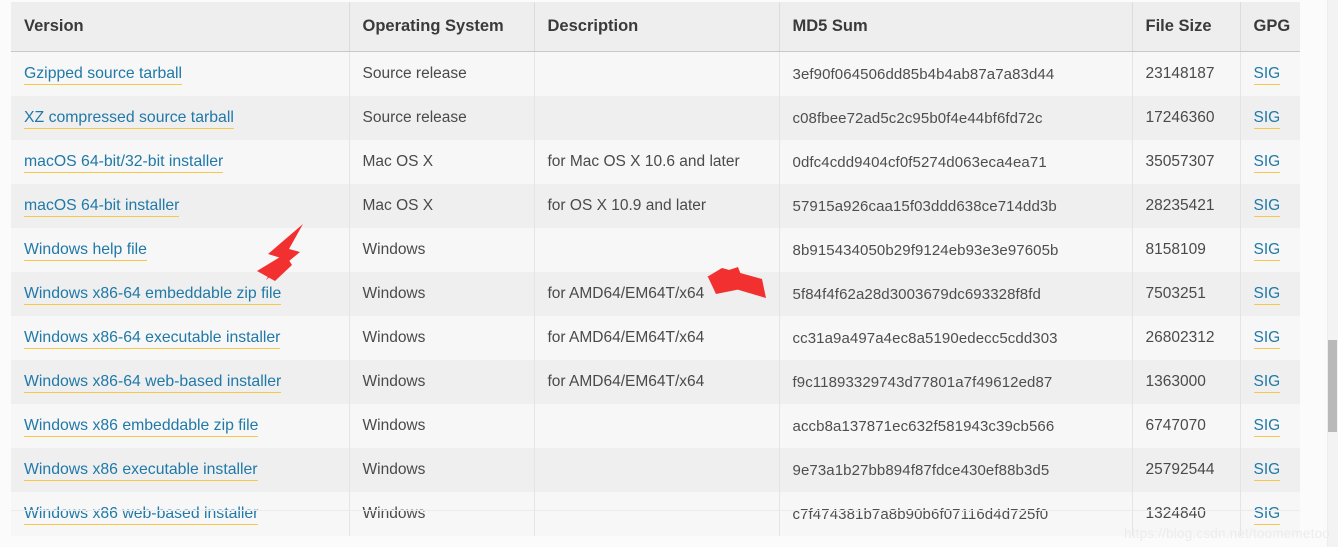 The width and height of the screenshot is (1338, 547). What do you see at coordinates (1313, 273) in the screenshot?
I see `right-margin-band` at bounding box center [1313, 273].